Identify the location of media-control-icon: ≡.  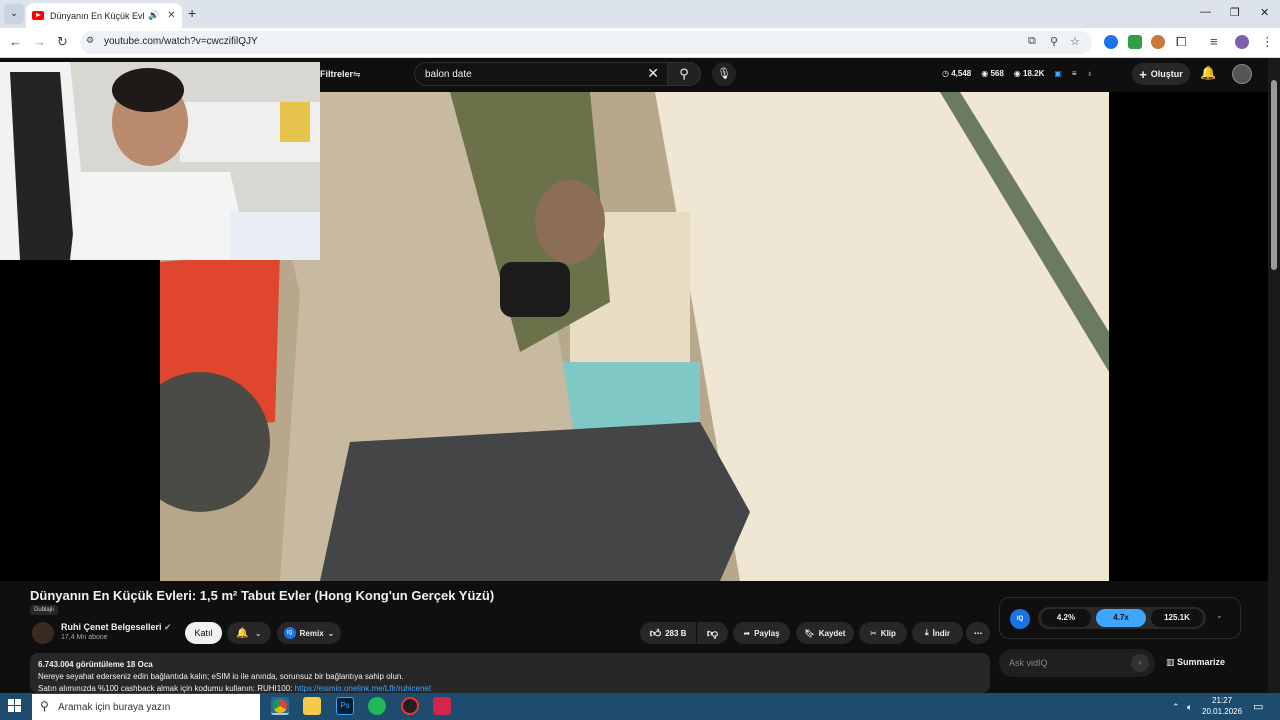
(1214, 41).